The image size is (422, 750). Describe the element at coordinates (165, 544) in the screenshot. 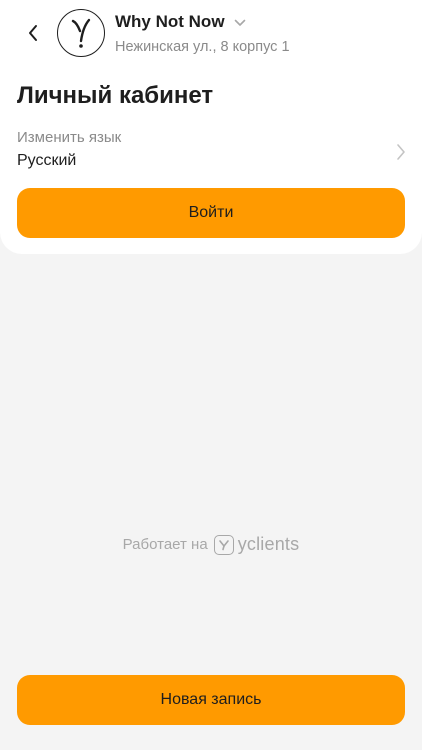

I see `powered-by-text: Работает на` at that location.